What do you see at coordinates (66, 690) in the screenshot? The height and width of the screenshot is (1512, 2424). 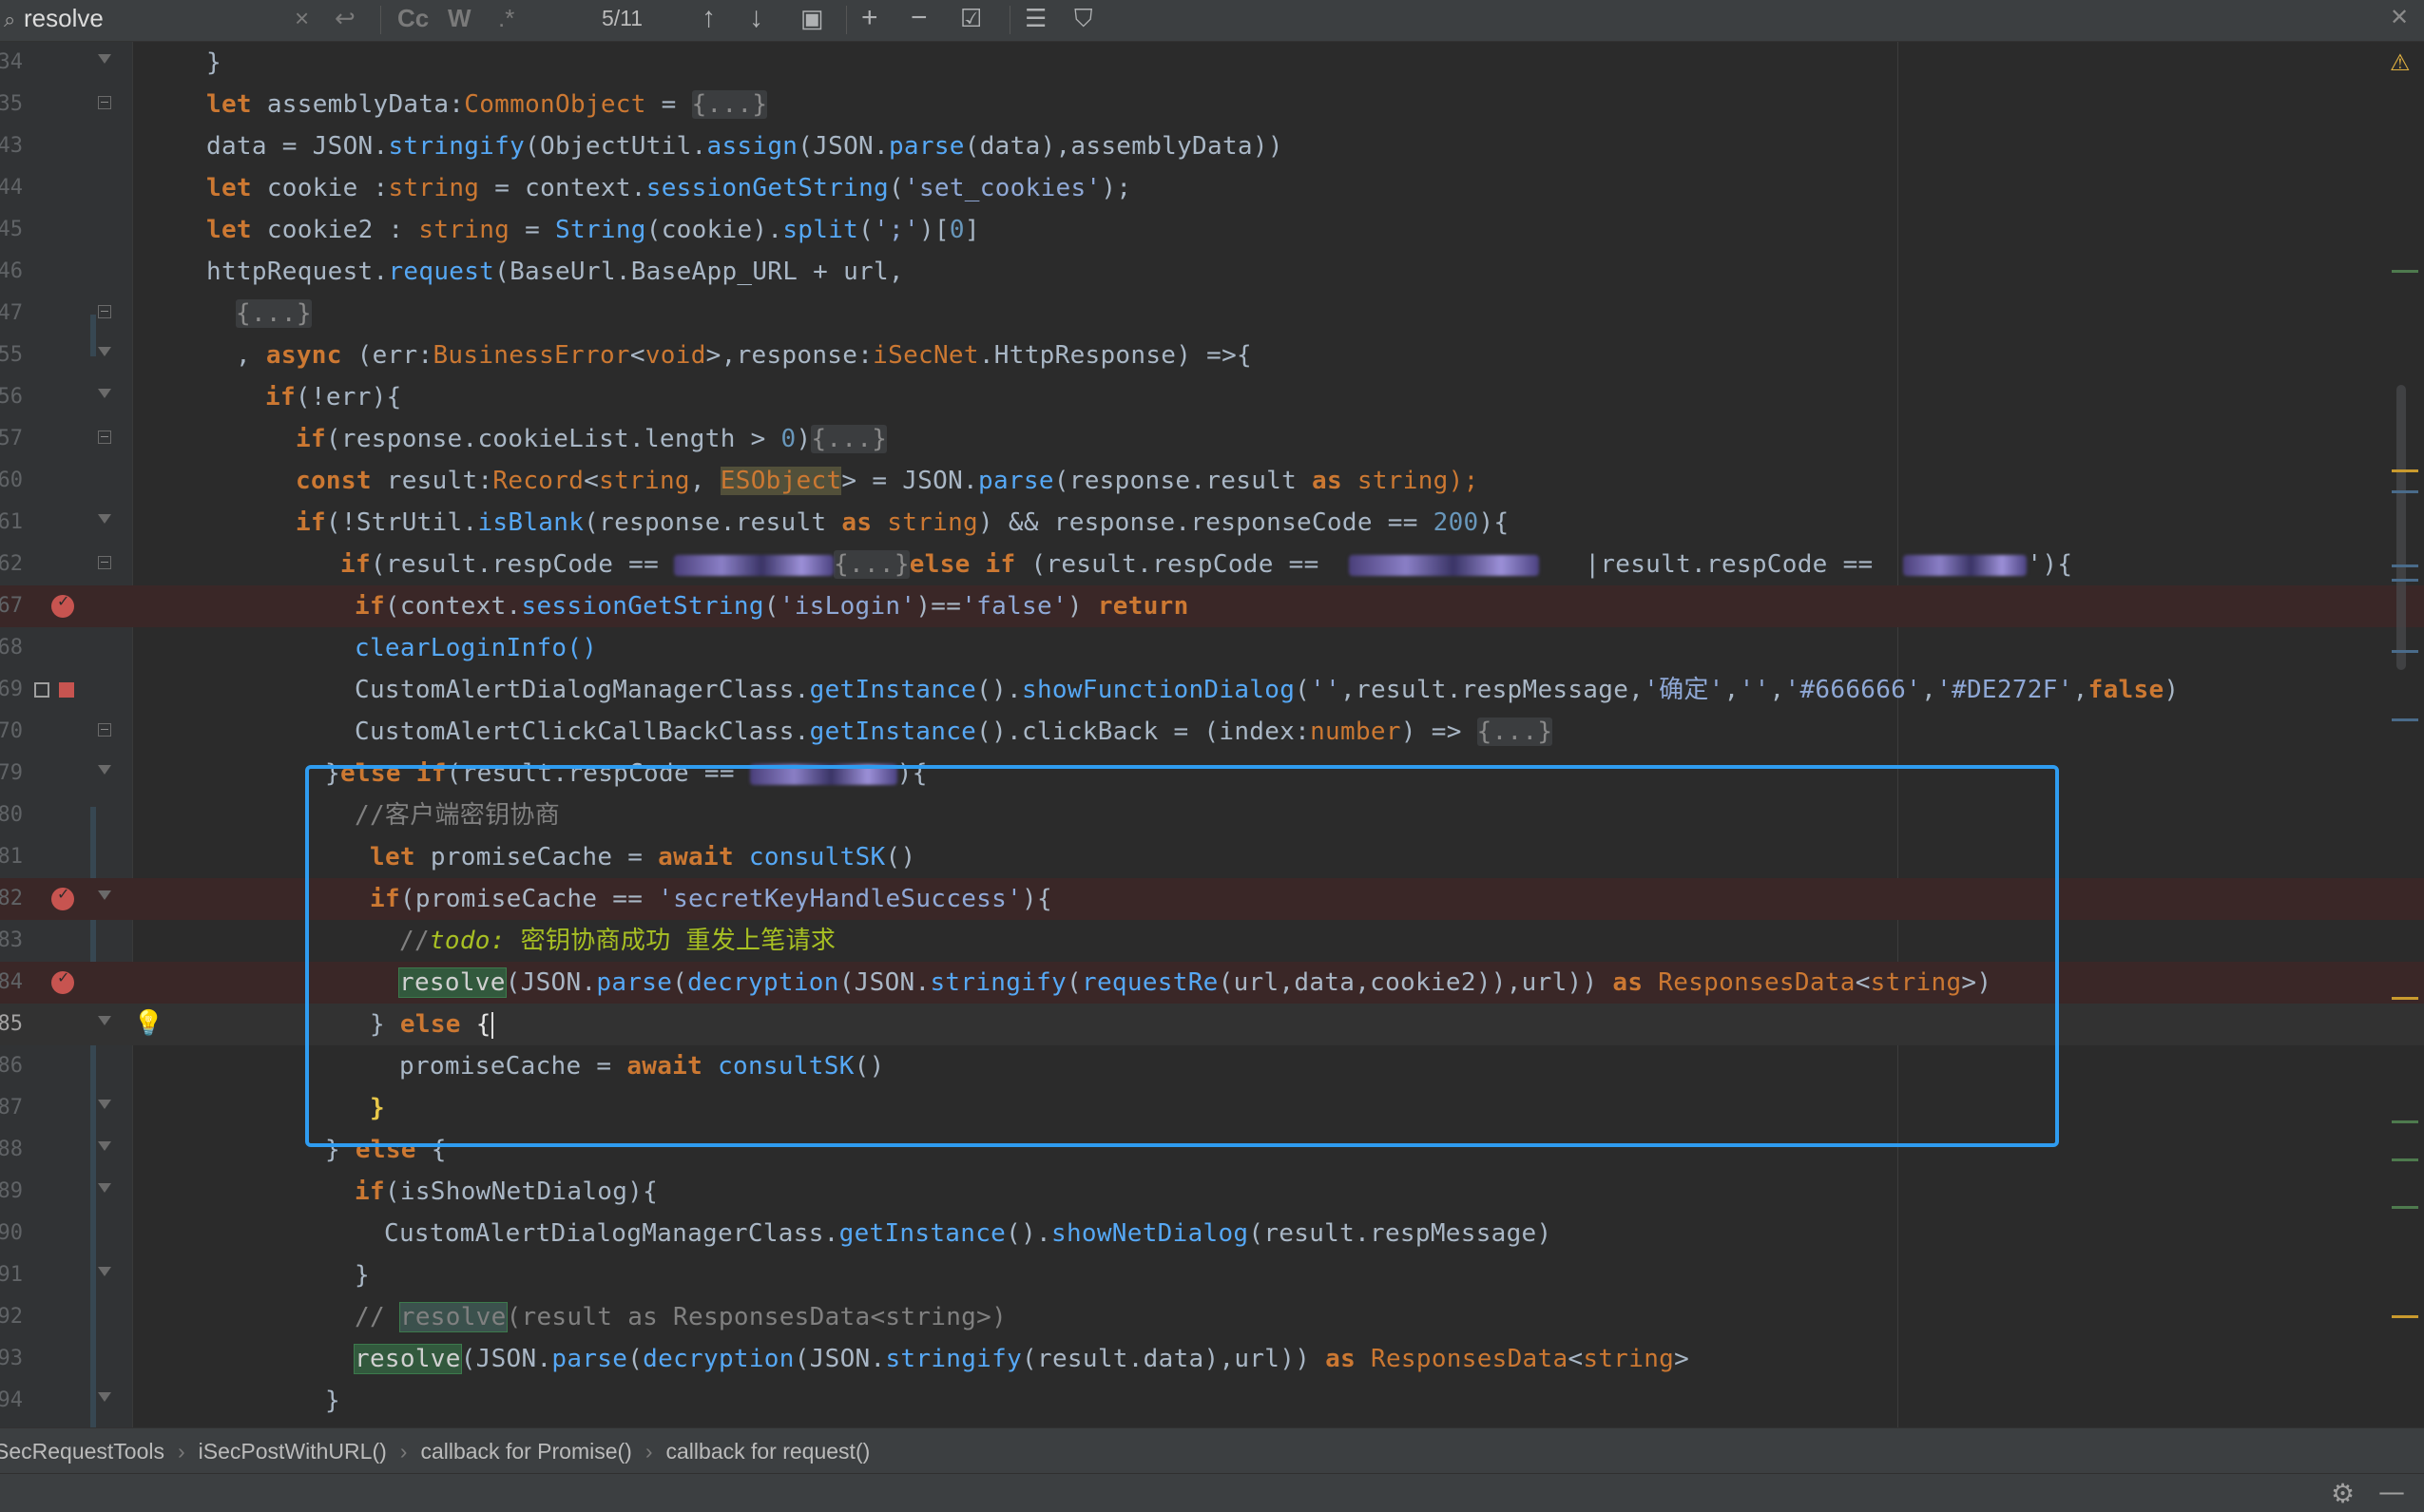 I see `stop-icon` at bounding box center [66, 690].